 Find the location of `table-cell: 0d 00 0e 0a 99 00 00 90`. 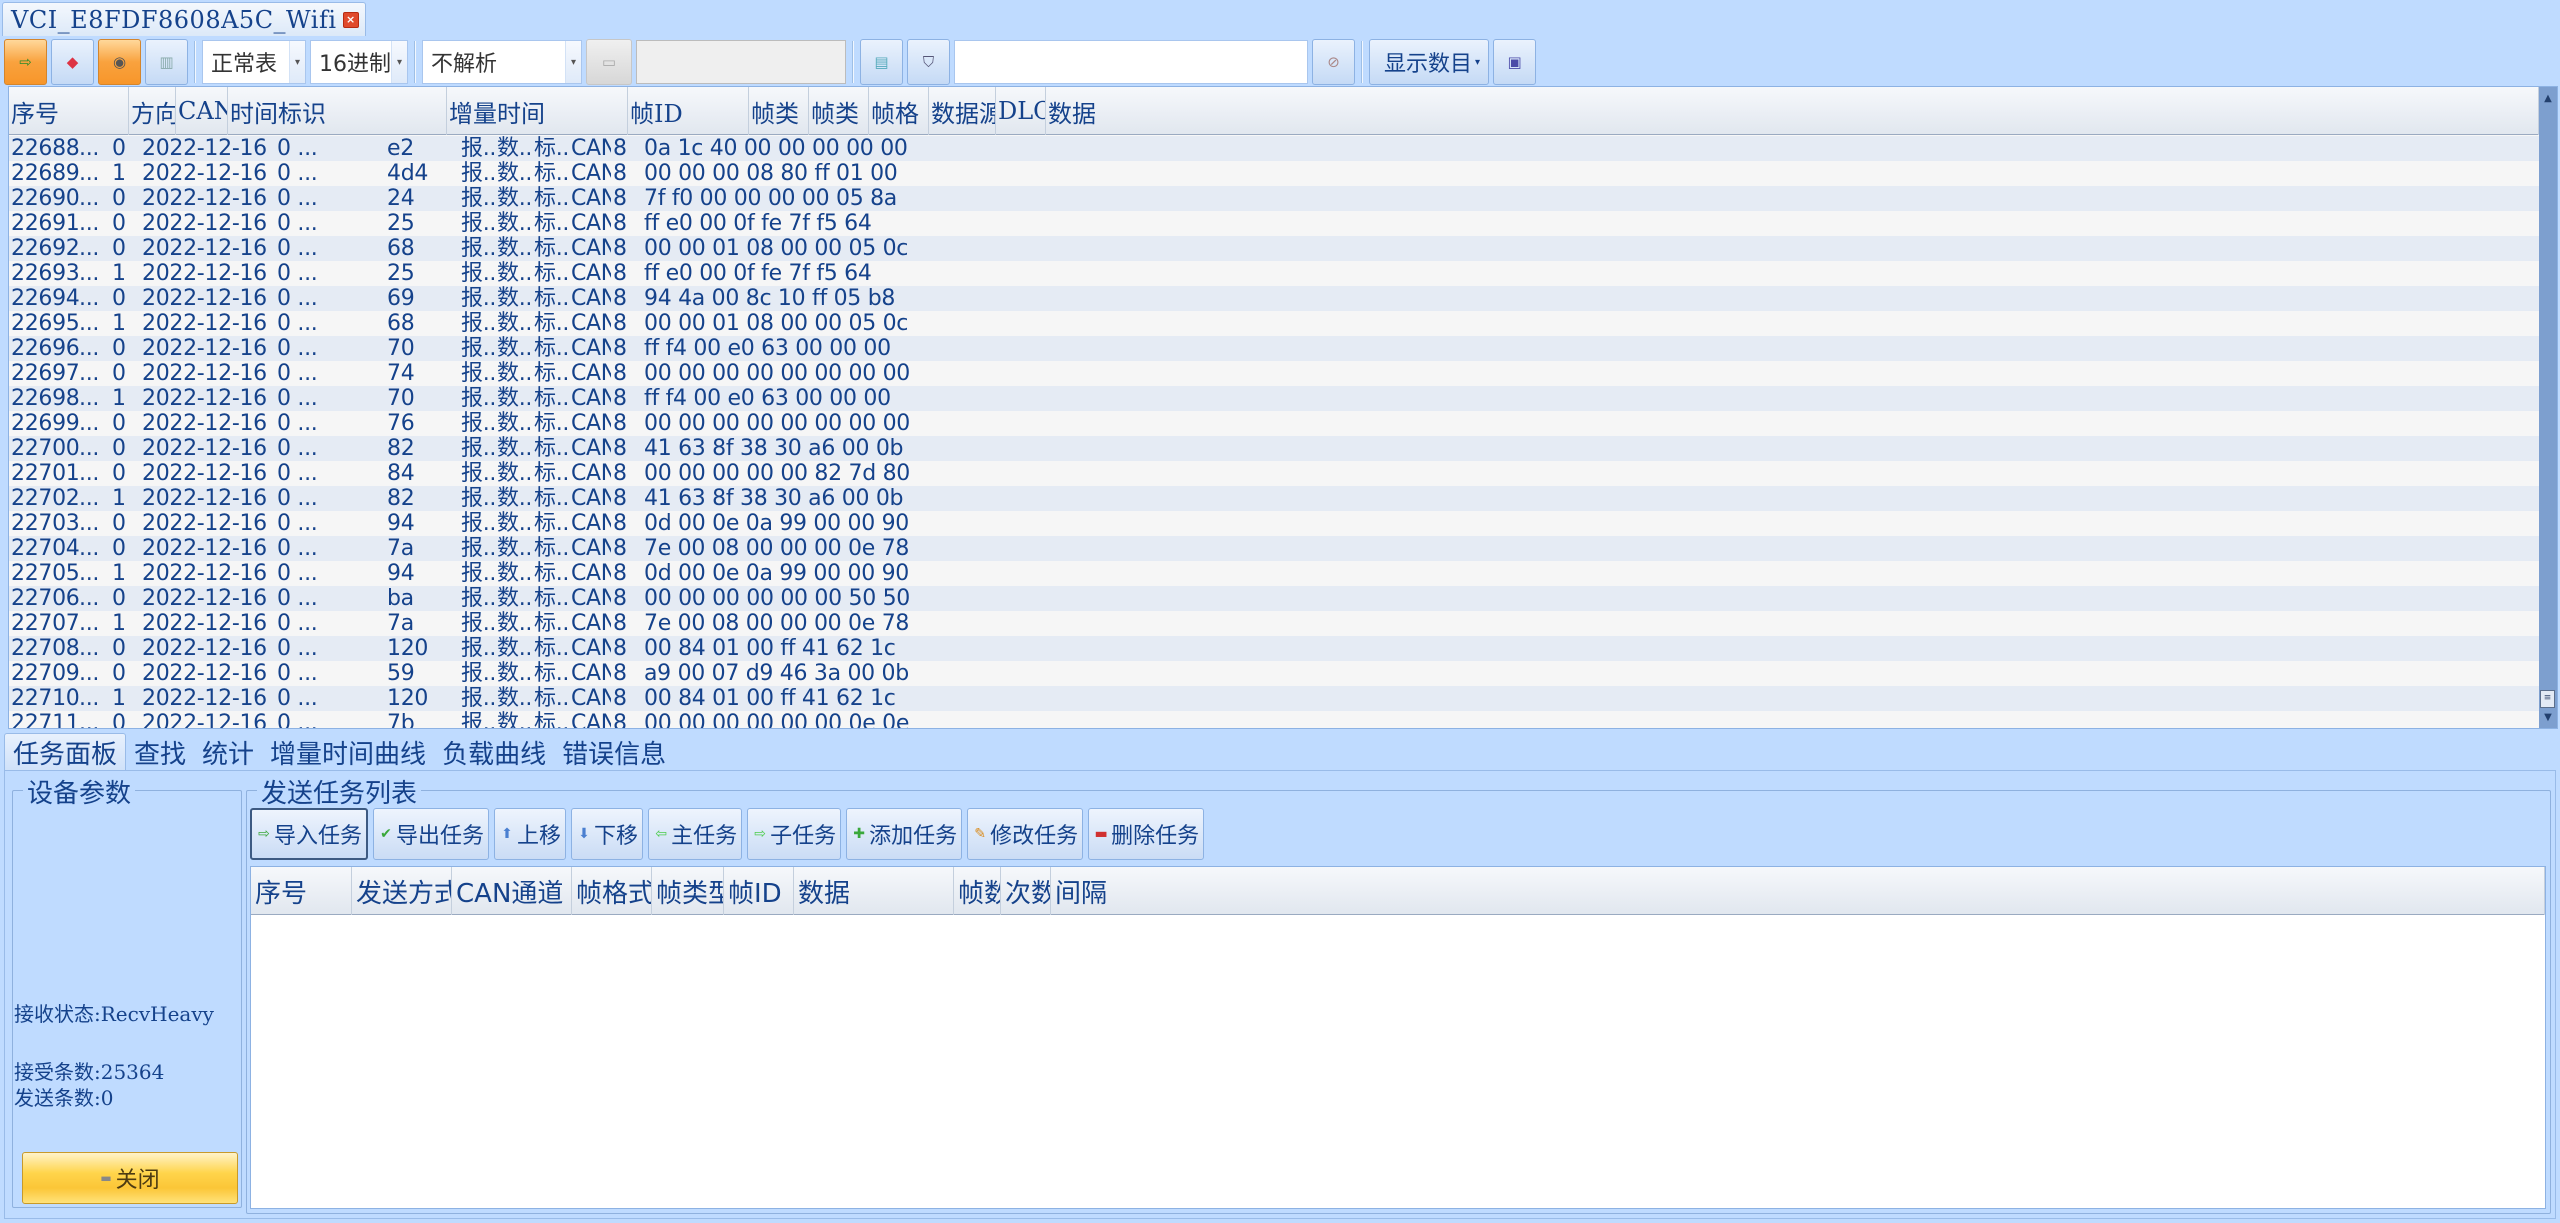

table-cell: 0d 00 0e 0a 99 00 00 90 is located at coordinates (776, 523).